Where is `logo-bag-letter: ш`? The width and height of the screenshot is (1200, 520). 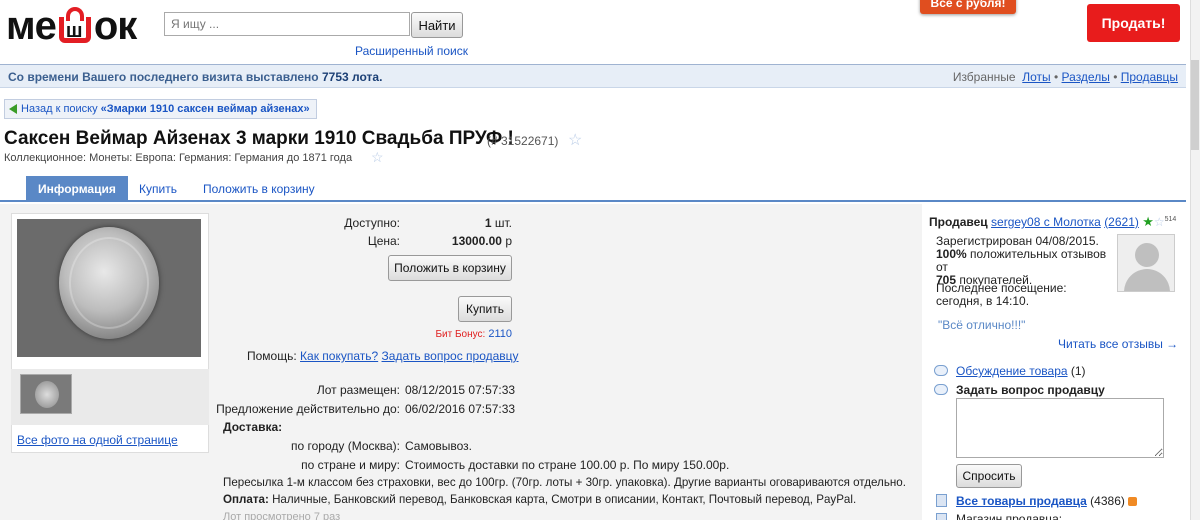 logo-bag-letter: ш is located at coordinates (74, 31).